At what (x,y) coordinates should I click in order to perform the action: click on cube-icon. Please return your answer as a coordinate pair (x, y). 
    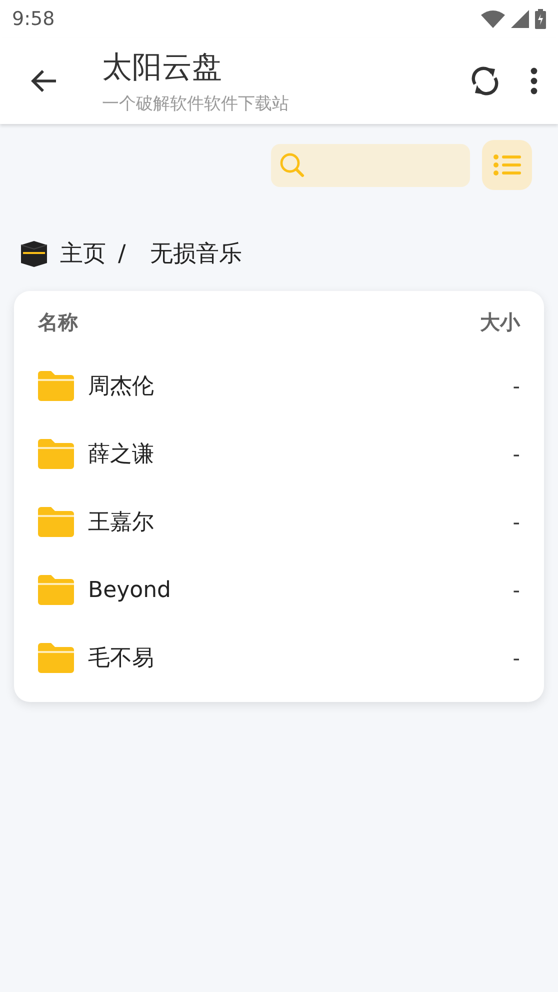
    Looking at the image, I should click on (34, 254).